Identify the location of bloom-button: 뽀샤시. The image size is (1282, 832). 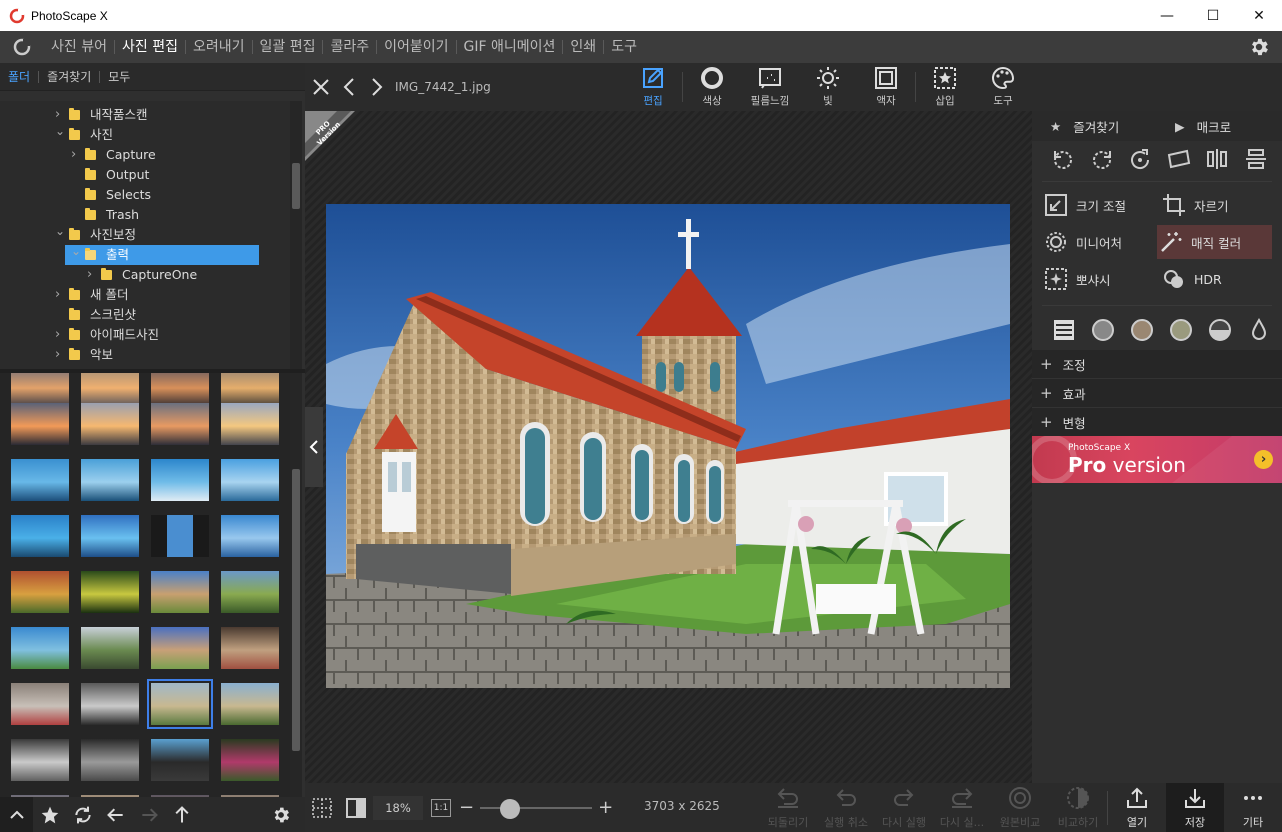
(1098, 279).